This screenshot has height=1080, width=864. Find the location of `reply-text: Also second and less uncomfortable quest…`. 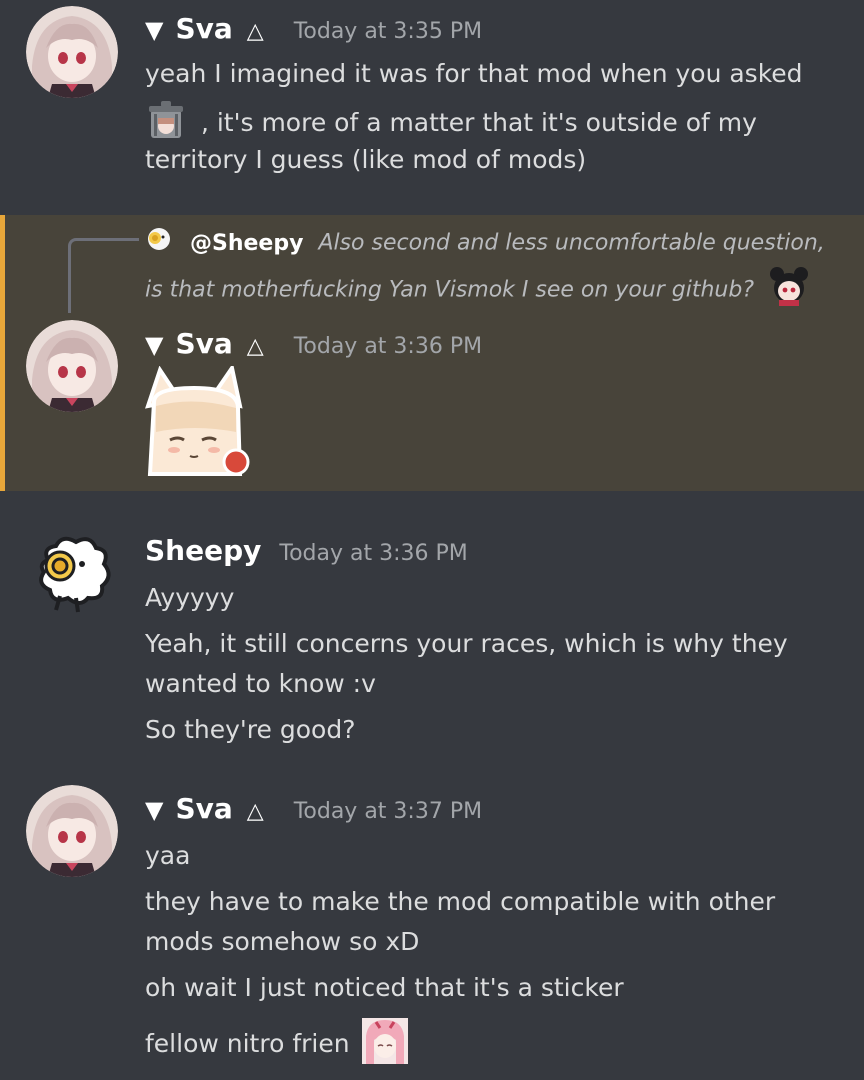

reply-text: Also second and less uncomfortable quest… is located at coordinates (571, 243).